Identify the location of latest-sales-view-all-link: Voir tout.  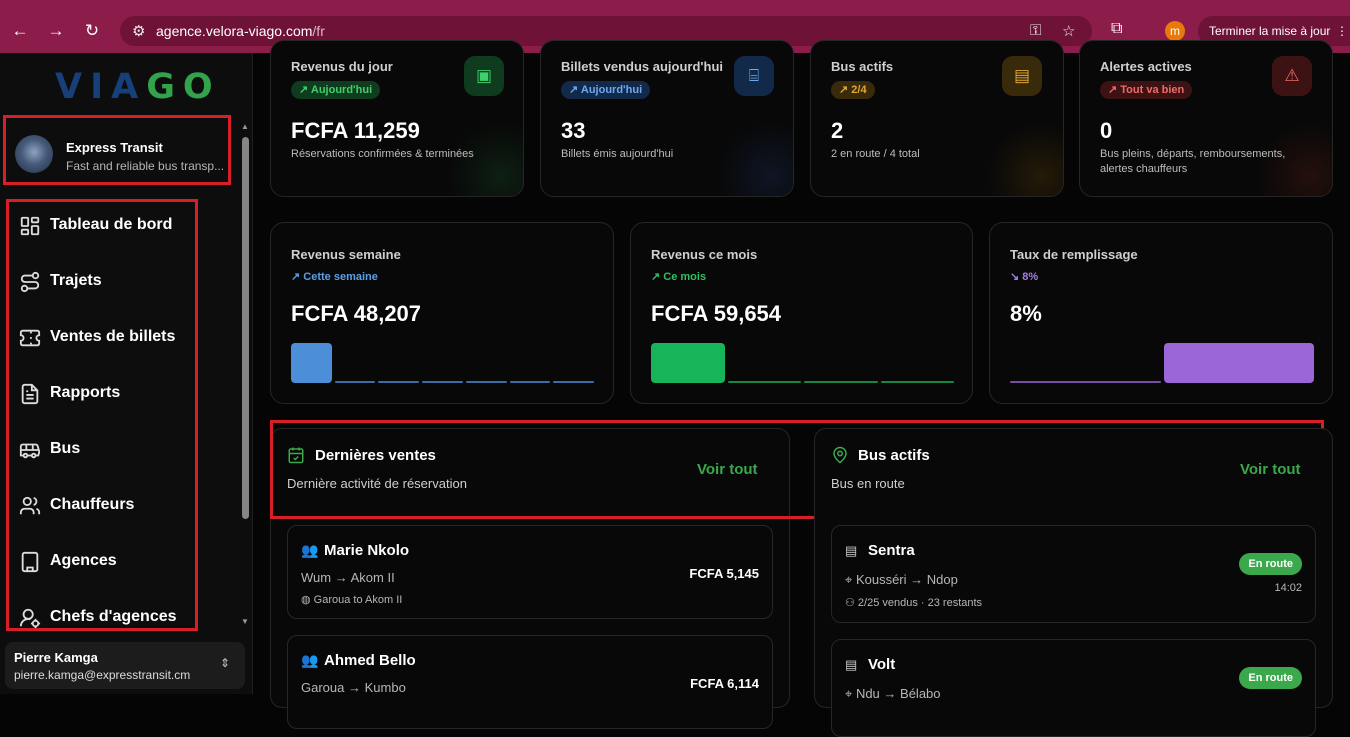
(727, 469).